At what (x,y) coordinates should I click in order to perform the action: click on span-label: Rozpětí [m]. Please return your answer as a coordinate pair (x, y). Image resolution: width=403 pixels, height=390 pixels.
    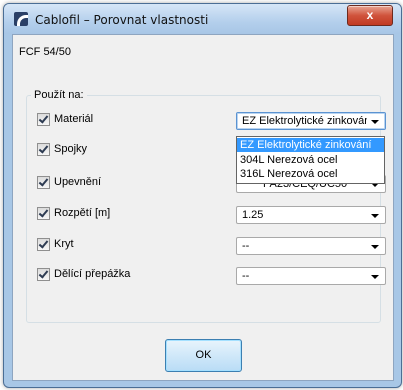
    Looking at the image, I should click on (82, 213).